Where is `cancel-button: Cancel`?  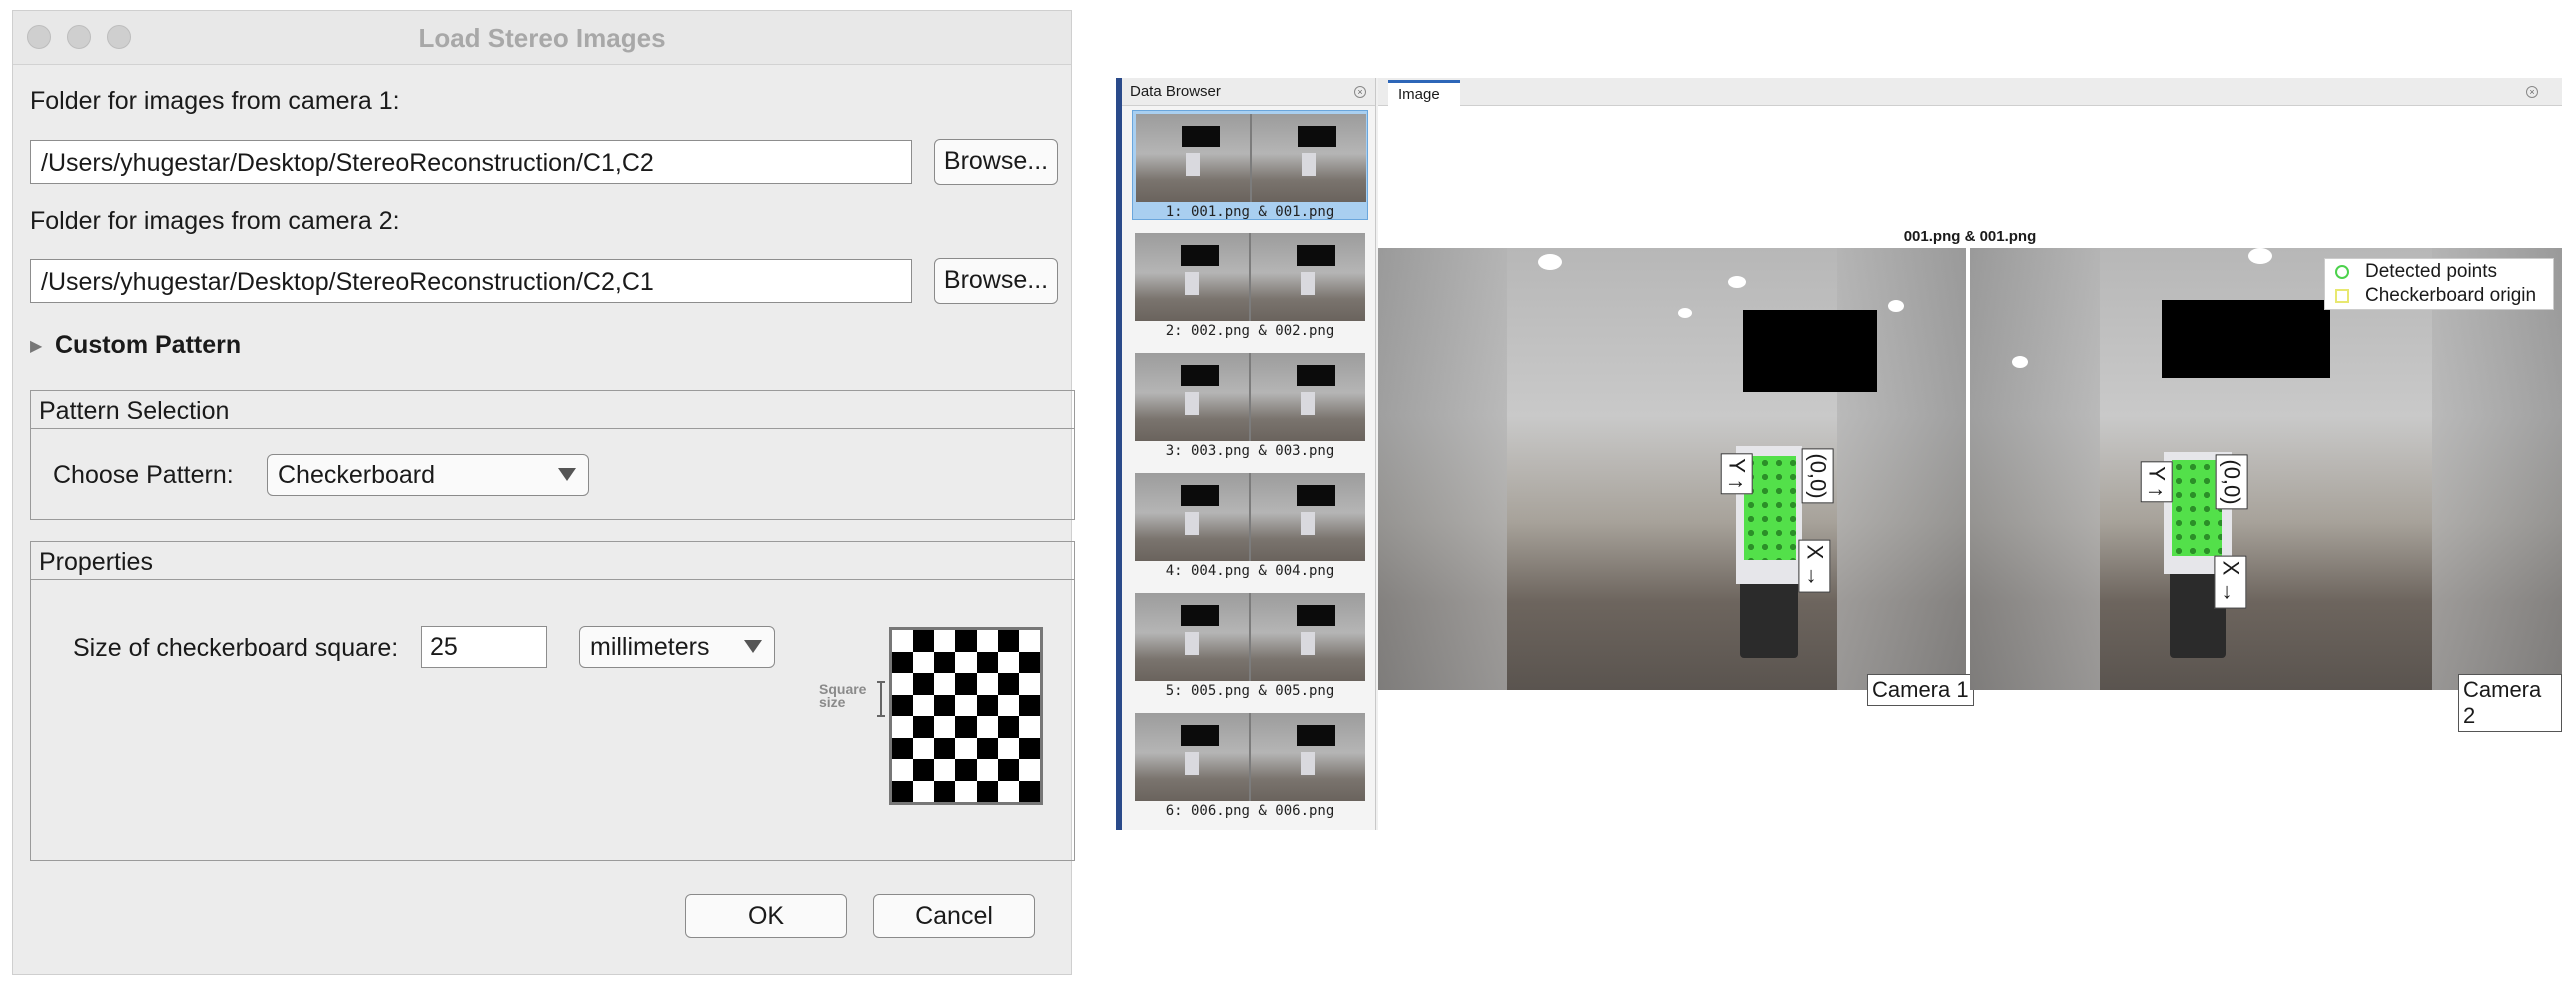
cancel-button: Cancel is located at coordinates (954, 916).